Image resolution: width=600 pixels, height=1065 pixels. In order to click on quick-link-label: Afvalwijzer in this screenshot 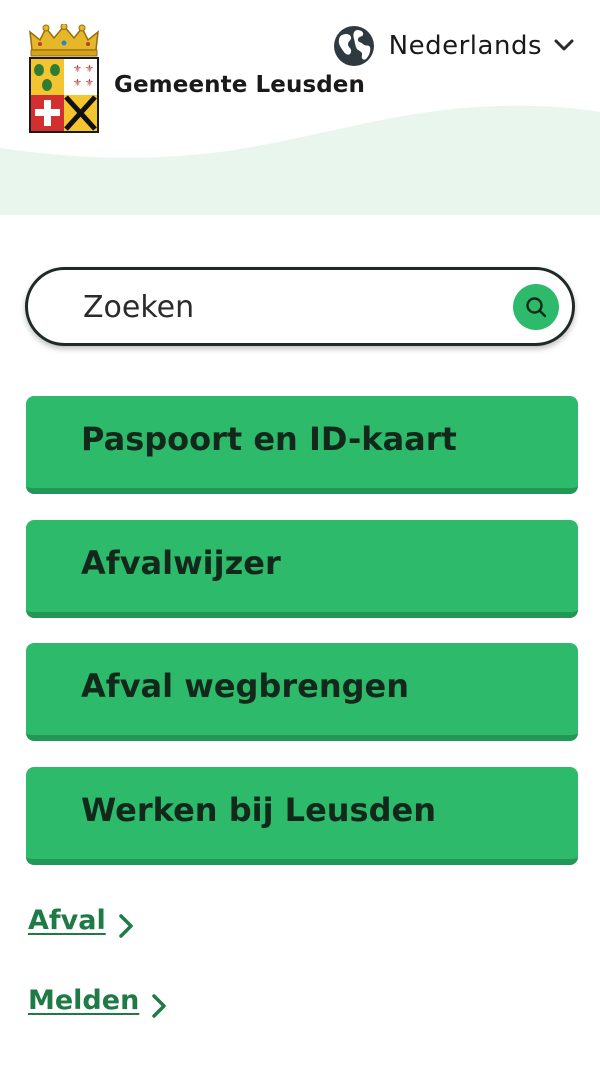, I will do `click(181, 563)`.